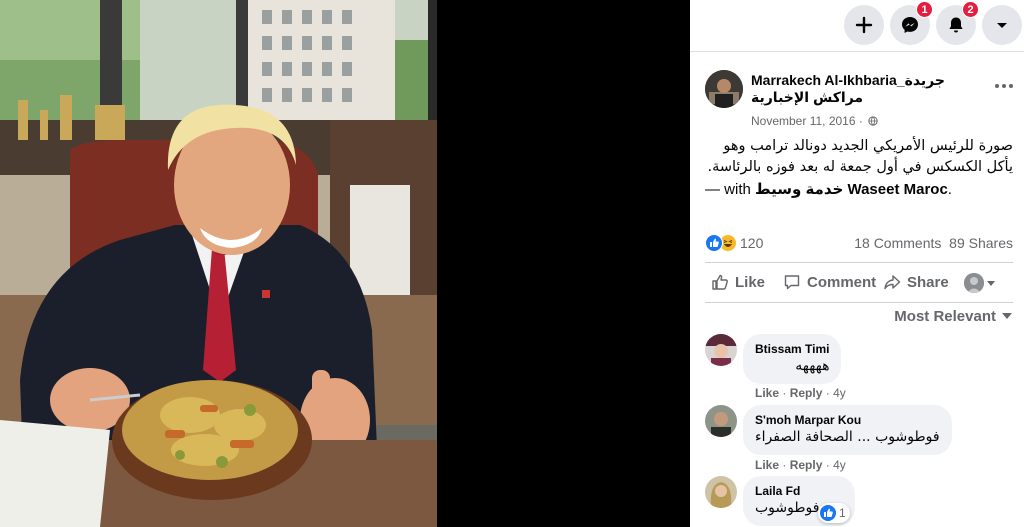 The width and height of the screenshot is (1024, 527). Describe the element at coordinates (792, 349) in the screenshot. I see `commenter-name: Btissam Timi` at that location.